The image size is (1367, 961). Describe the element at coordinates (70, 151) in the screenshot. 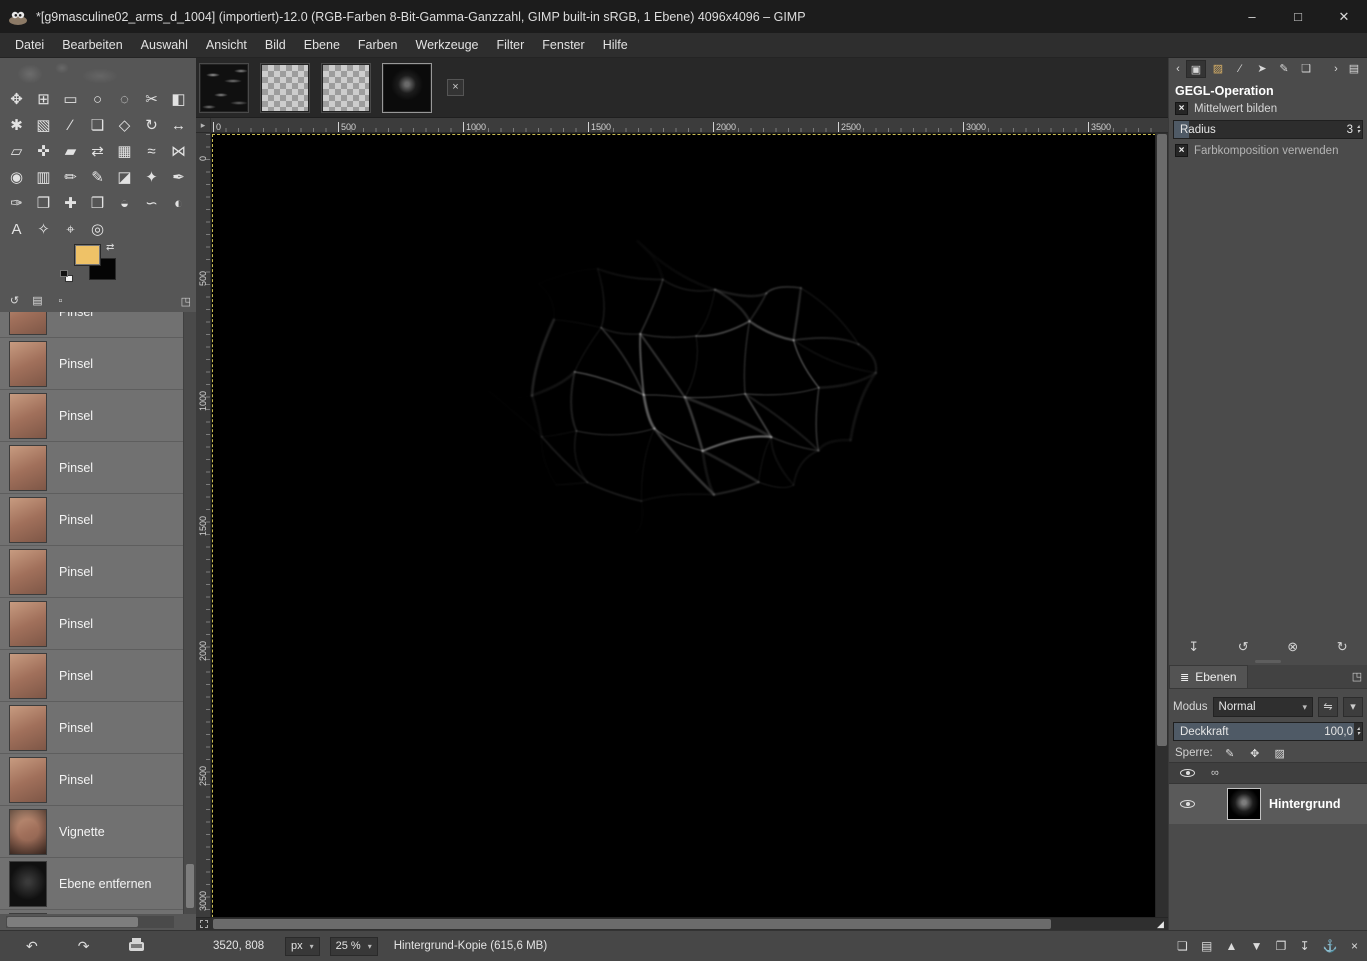

I see `perspective-tool: ▰` at that location.